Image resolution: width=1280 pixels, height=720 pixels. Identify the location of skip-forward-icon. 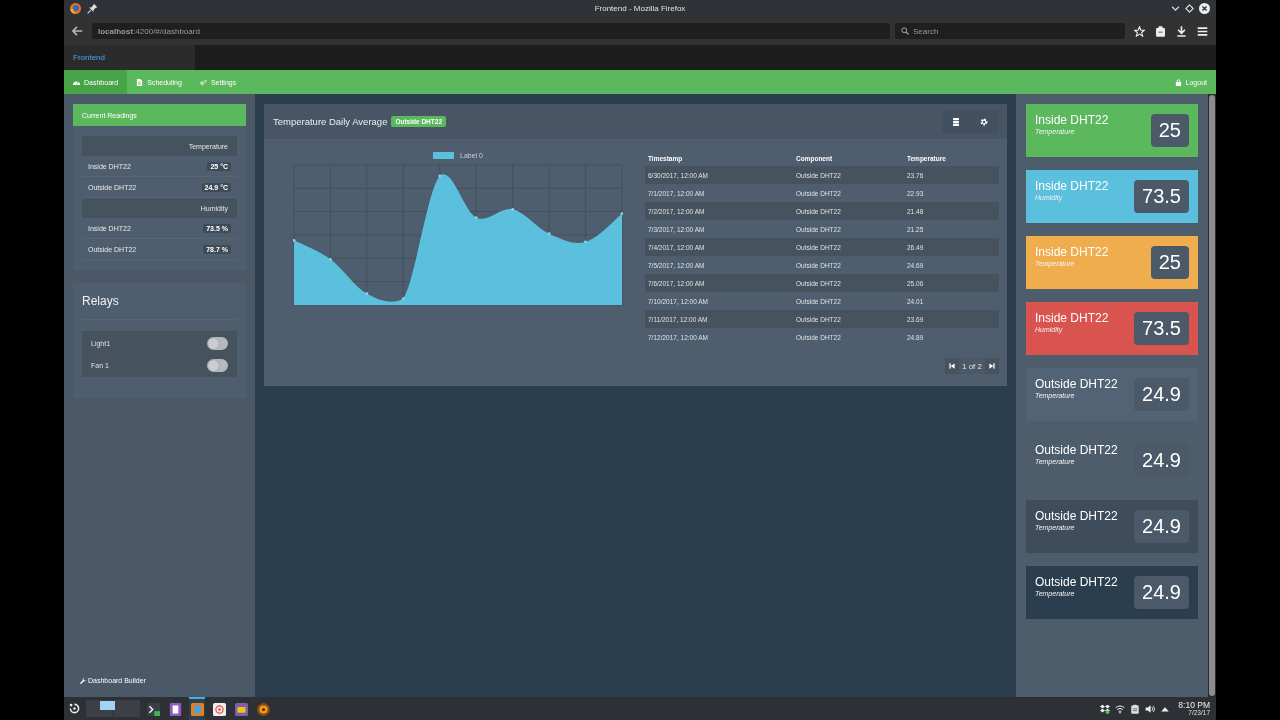
(992, 366).